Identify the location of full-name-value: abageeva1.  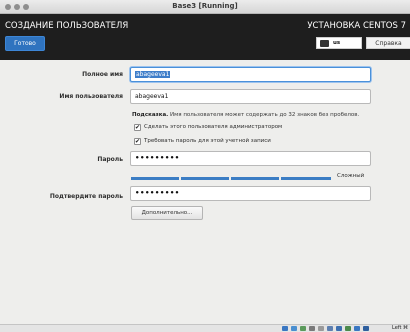
(153, 74).